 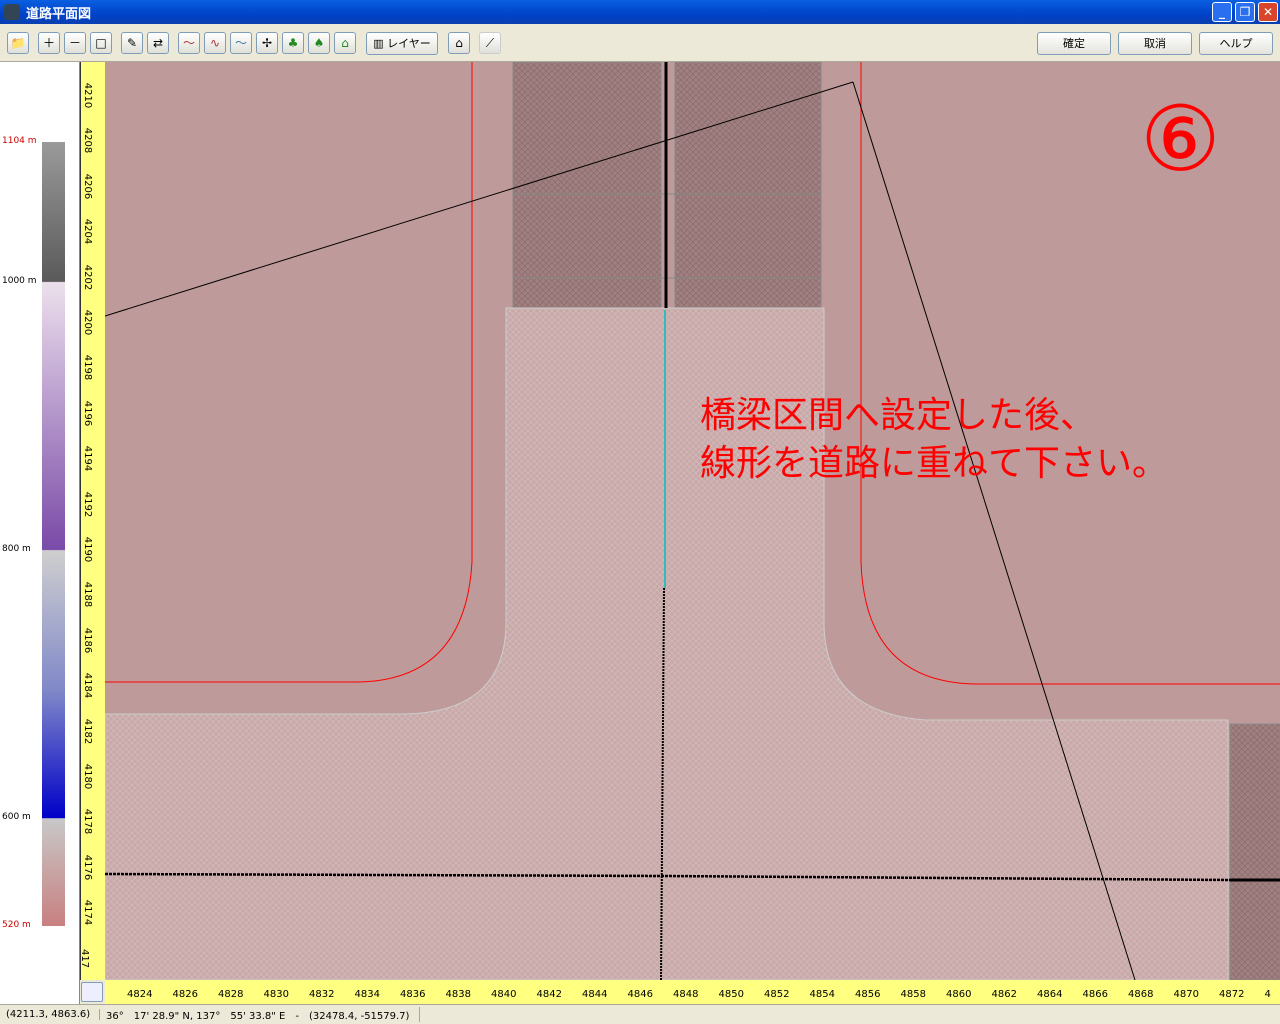 I want to click on ruler-tick-label: 4838, so click(x=458, y=994).